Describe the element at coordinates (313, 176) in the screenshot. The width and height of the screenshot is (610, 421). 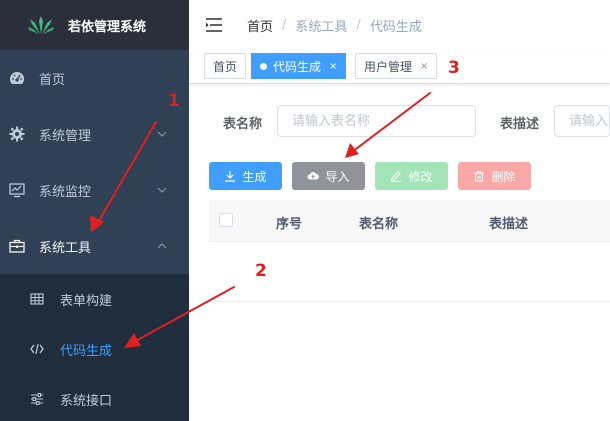
I see `cloud-upload-icon` at that location.